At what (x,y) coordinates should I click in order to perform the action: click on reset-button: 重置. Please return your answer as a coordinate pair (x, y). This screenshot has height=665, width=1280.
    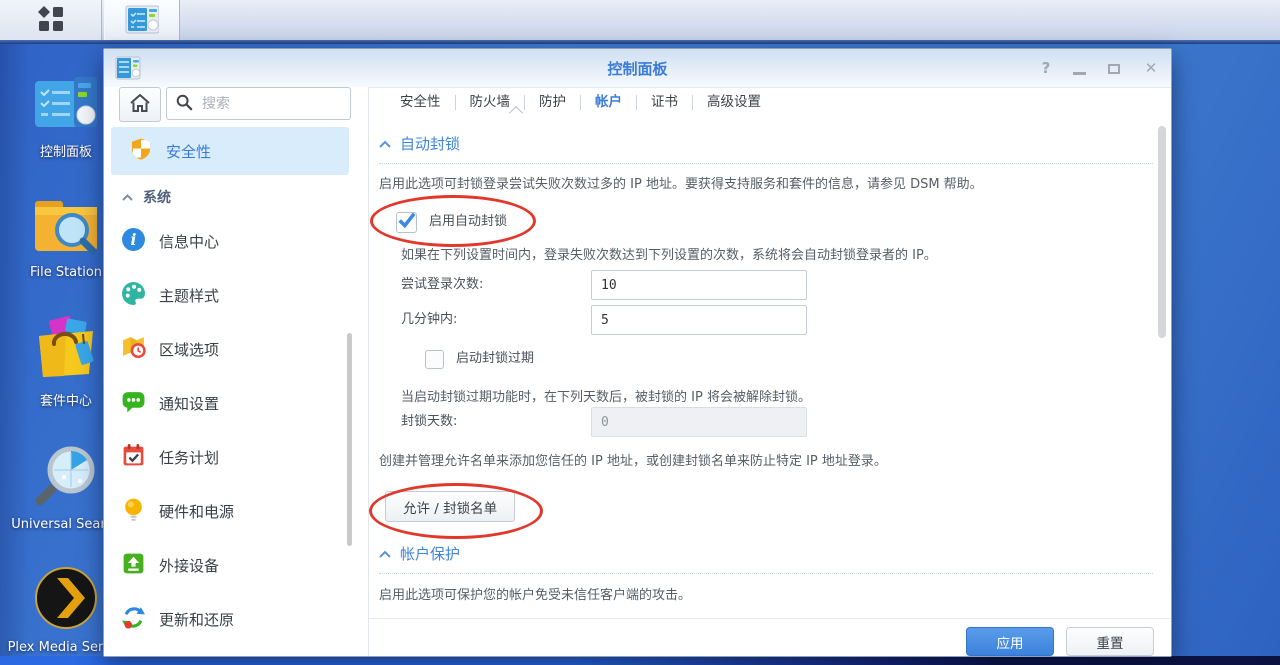
    Looking at the image, I should click on (1110, 641).